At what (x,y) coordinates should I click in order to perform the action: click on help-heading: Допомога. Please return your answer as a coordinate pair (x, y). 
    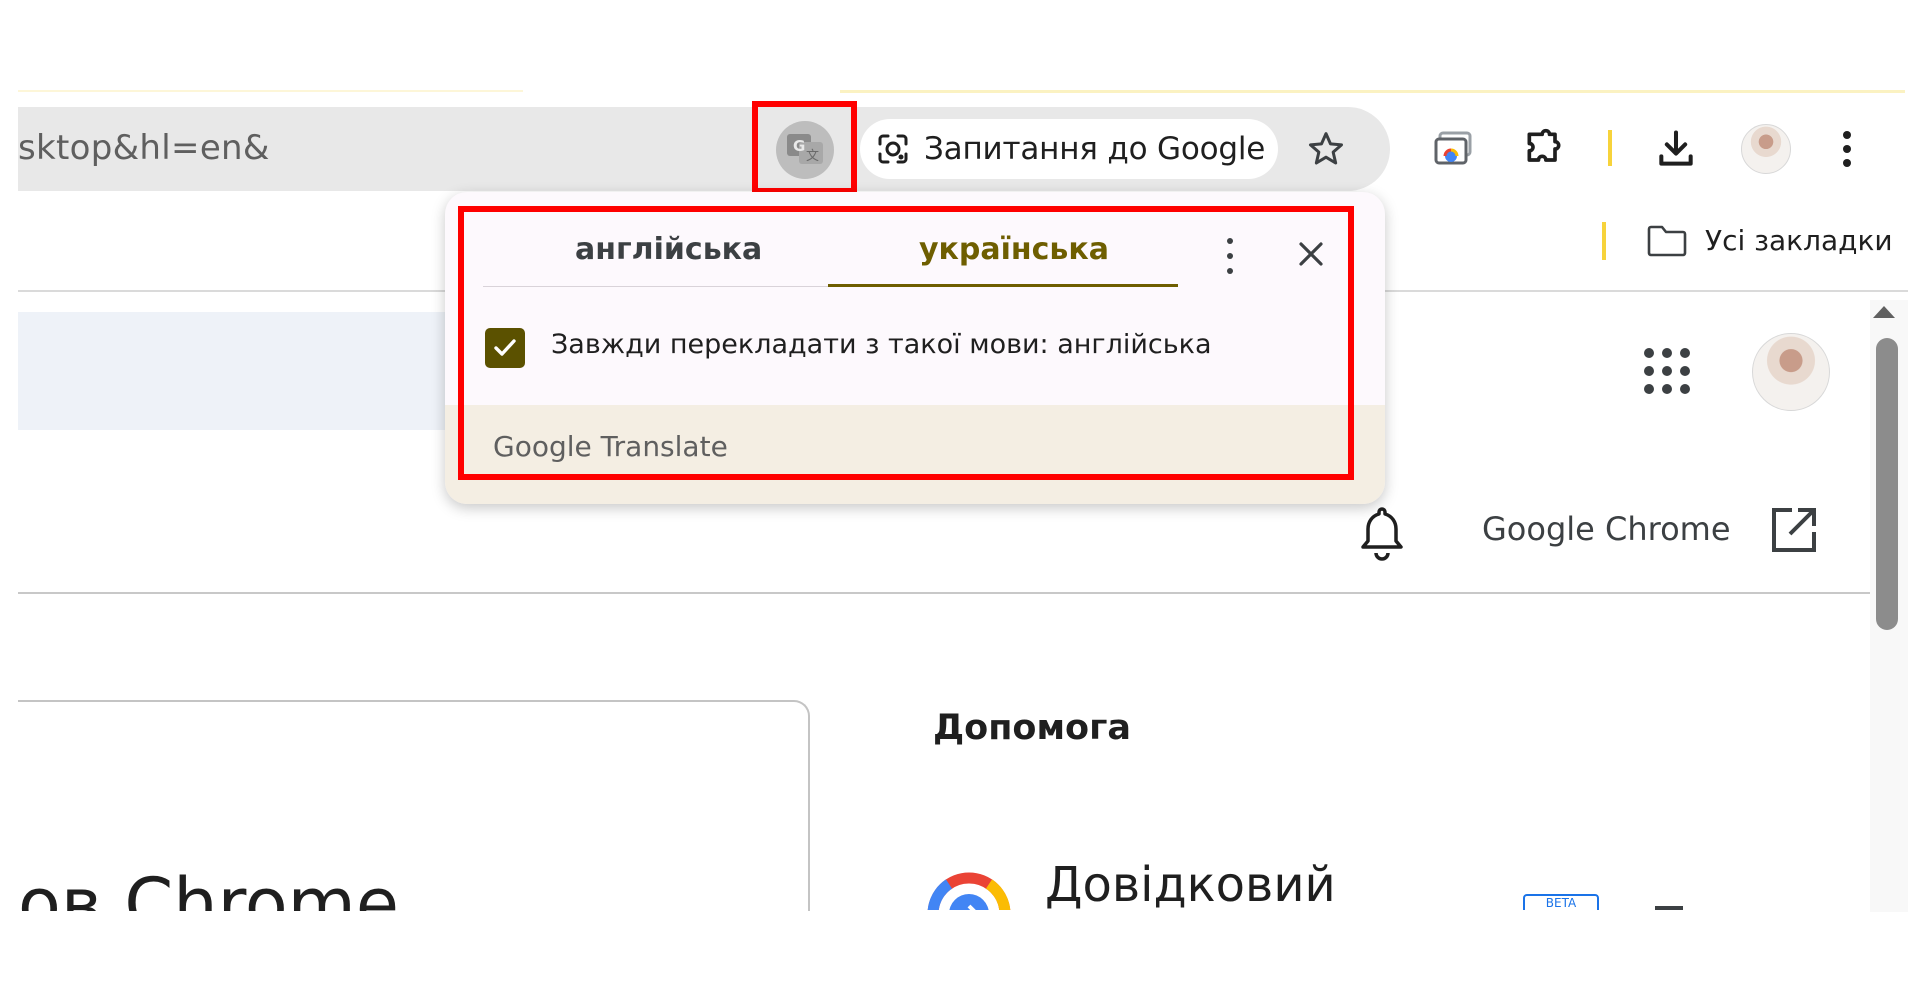
    Looking at the image, I should click on (1032, 728).